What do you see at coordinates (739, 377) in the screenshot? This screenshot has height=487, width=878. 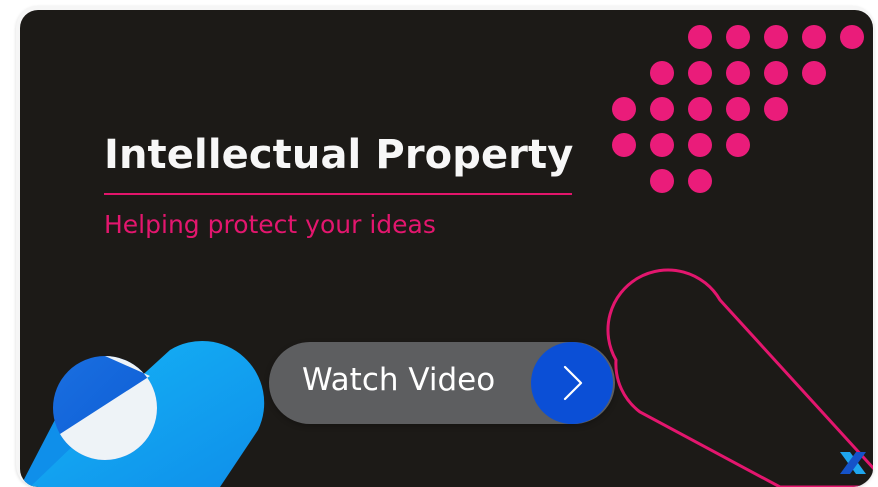 I see `pink-outline-ring` at bounding box center [739, 377].